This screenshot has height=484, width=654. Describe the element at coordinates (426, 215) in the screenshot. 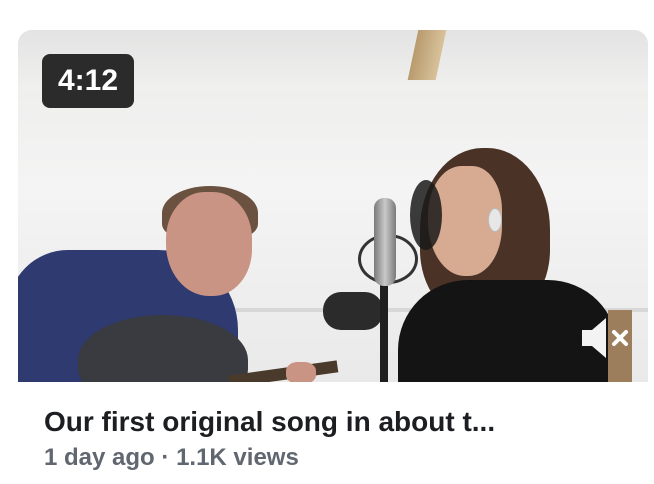

I see `pop-filter` at that location.